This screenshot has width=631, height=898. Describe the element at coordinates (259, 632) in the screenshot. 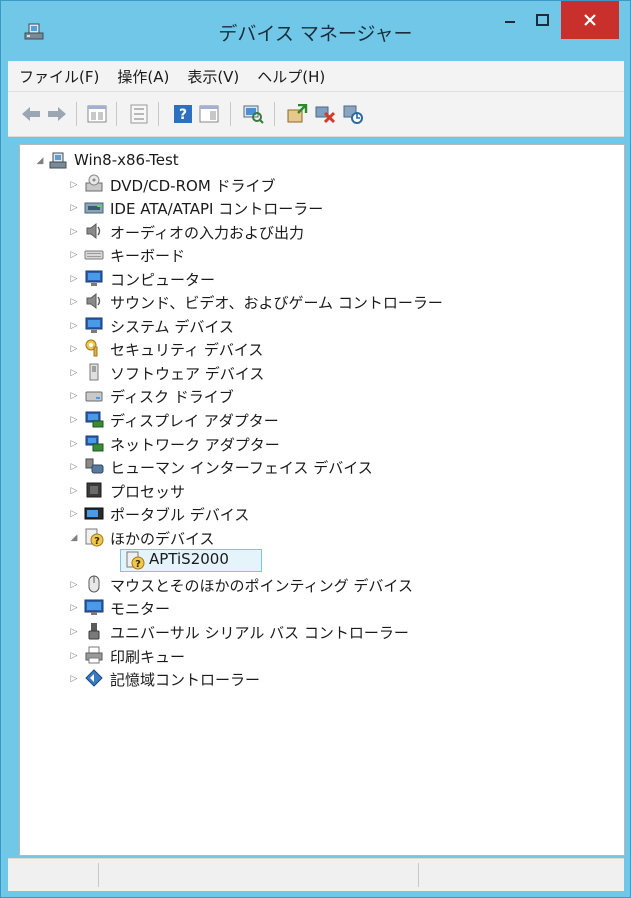

I see `category-item-label: ユニバーサル シリアル バス コントローラー` at that location.